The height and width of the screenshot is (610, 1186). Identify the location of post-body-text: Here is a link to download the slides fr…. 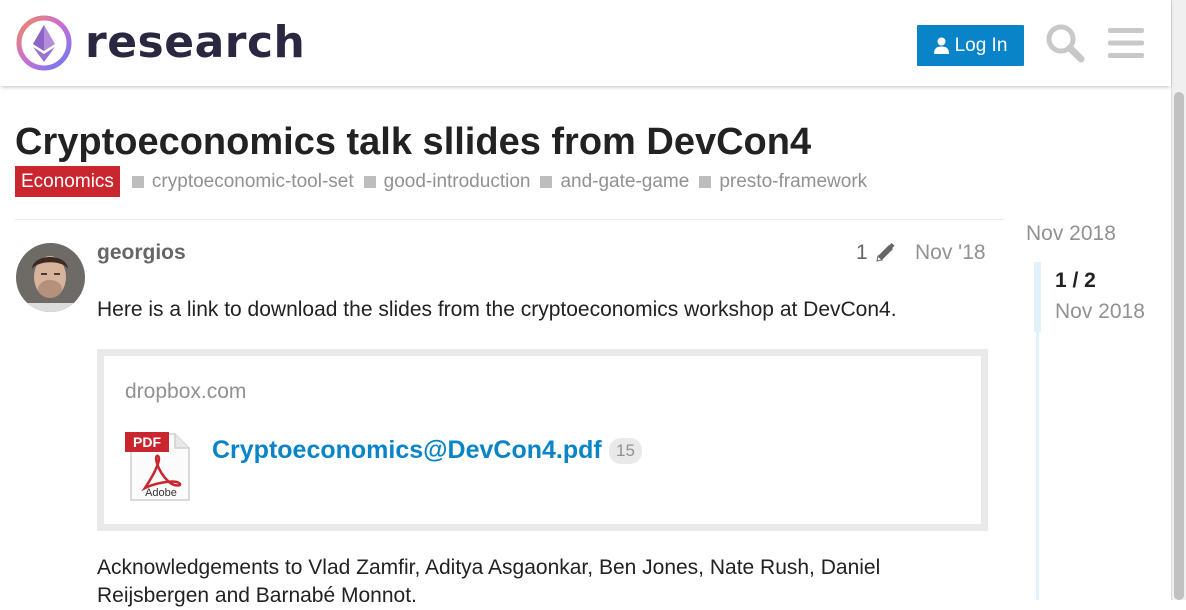
(497, 309).